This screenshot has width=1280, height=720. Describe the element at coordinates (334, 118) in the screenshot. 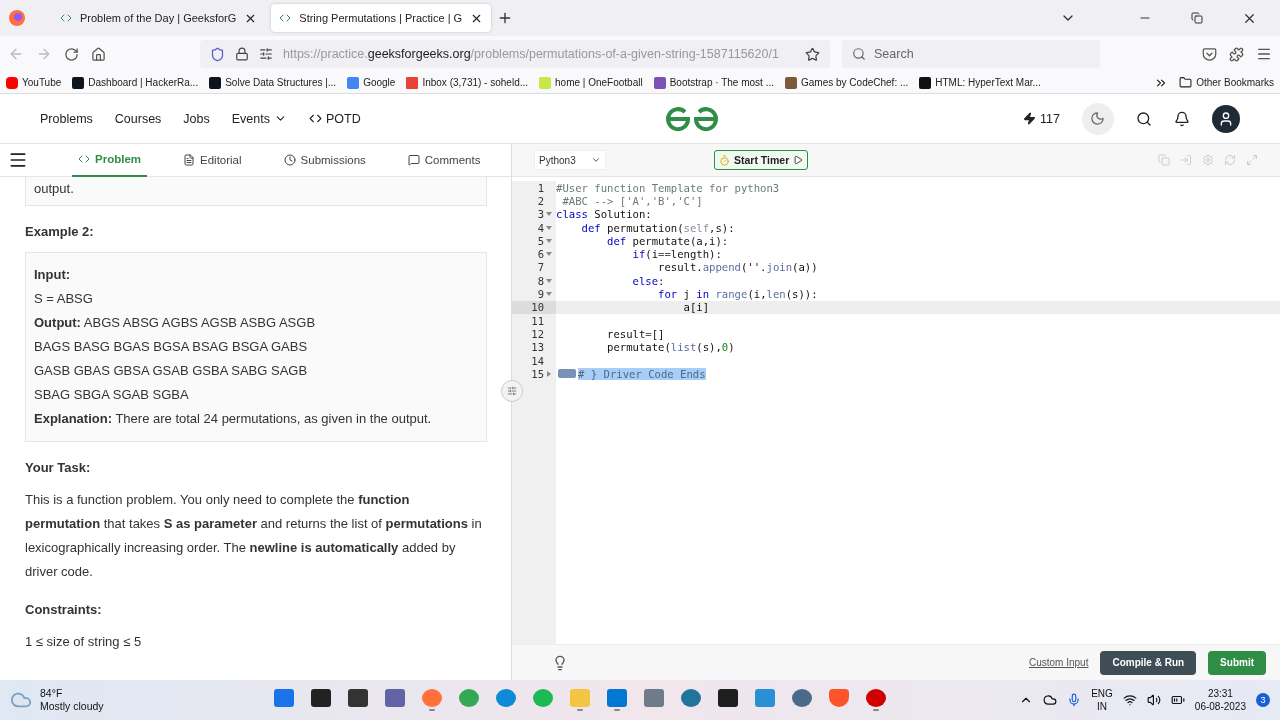

I see `nav-link: POTD` at that location.